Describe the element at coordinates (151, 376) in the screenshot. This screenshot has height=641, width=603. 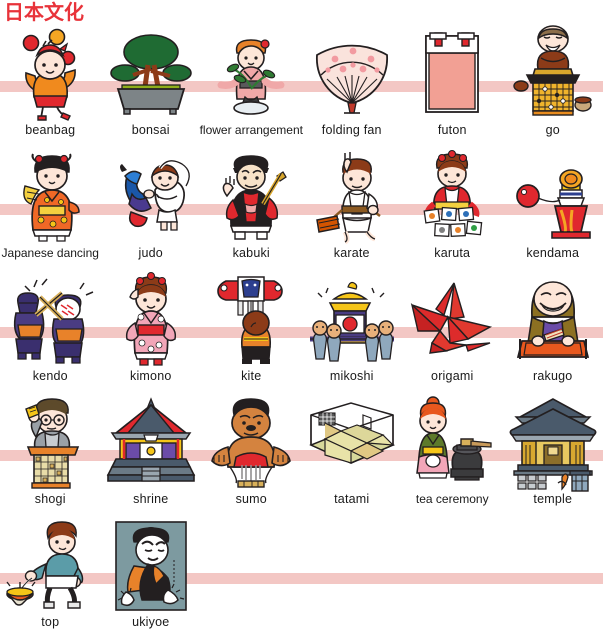
I see `culture-item-label: kimono` at that location.